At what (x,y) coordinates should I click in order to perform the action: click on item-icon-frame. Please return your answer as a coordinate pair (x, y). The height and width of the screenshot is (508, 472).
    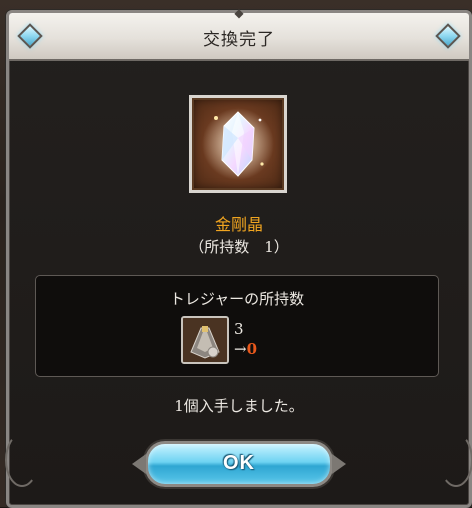
    Looking at the image, I should click on (238, 144).